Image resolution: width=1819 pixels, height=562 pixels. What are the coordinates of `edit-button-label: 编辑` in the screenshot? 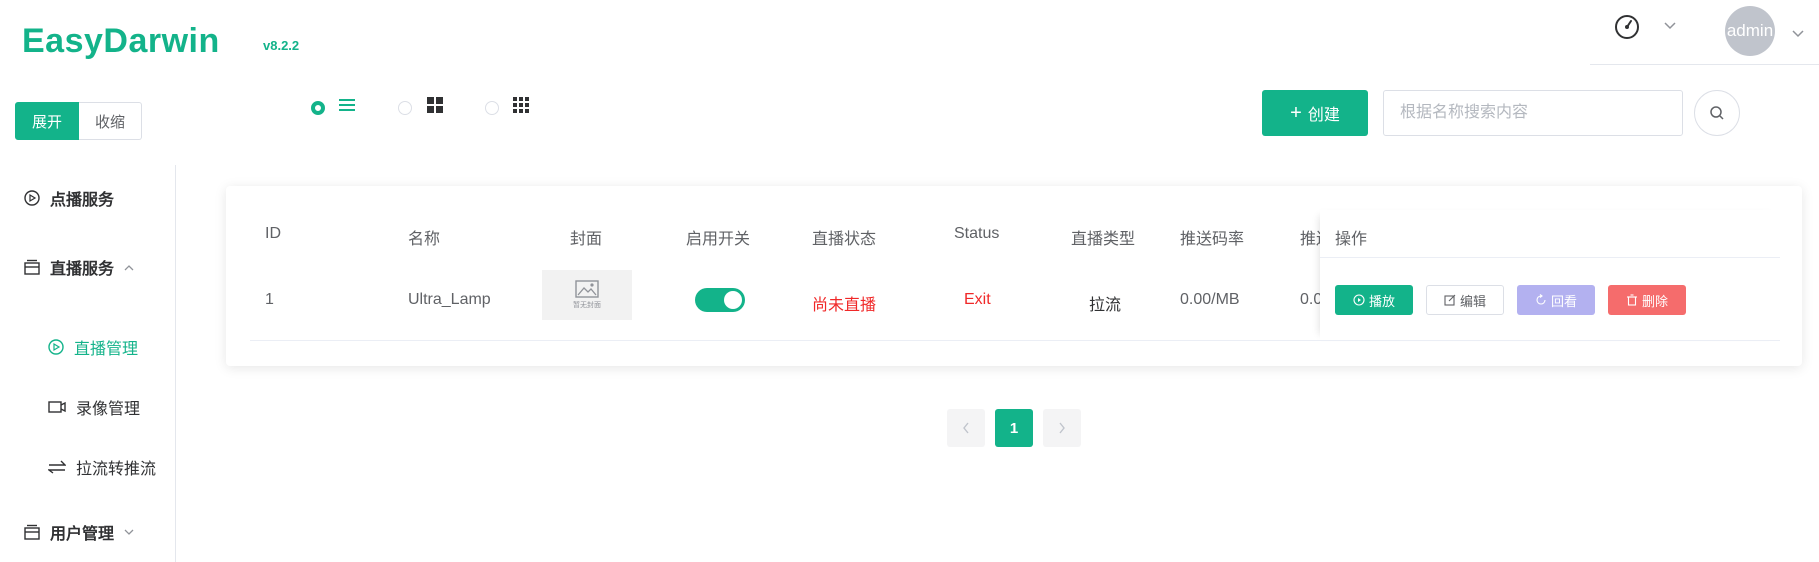 It's located at (1472, 301).